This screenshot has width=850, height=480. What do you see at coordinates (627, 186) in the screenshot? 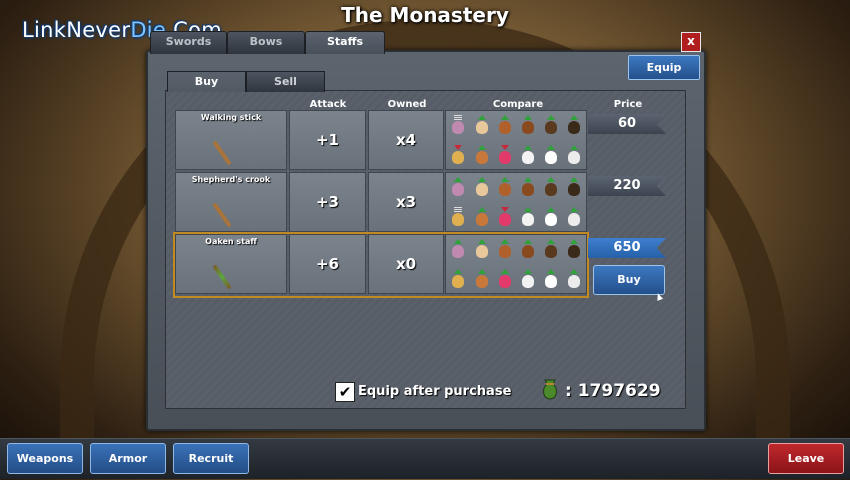
I see `price-tag: 220` at bounding box center [627, 186].